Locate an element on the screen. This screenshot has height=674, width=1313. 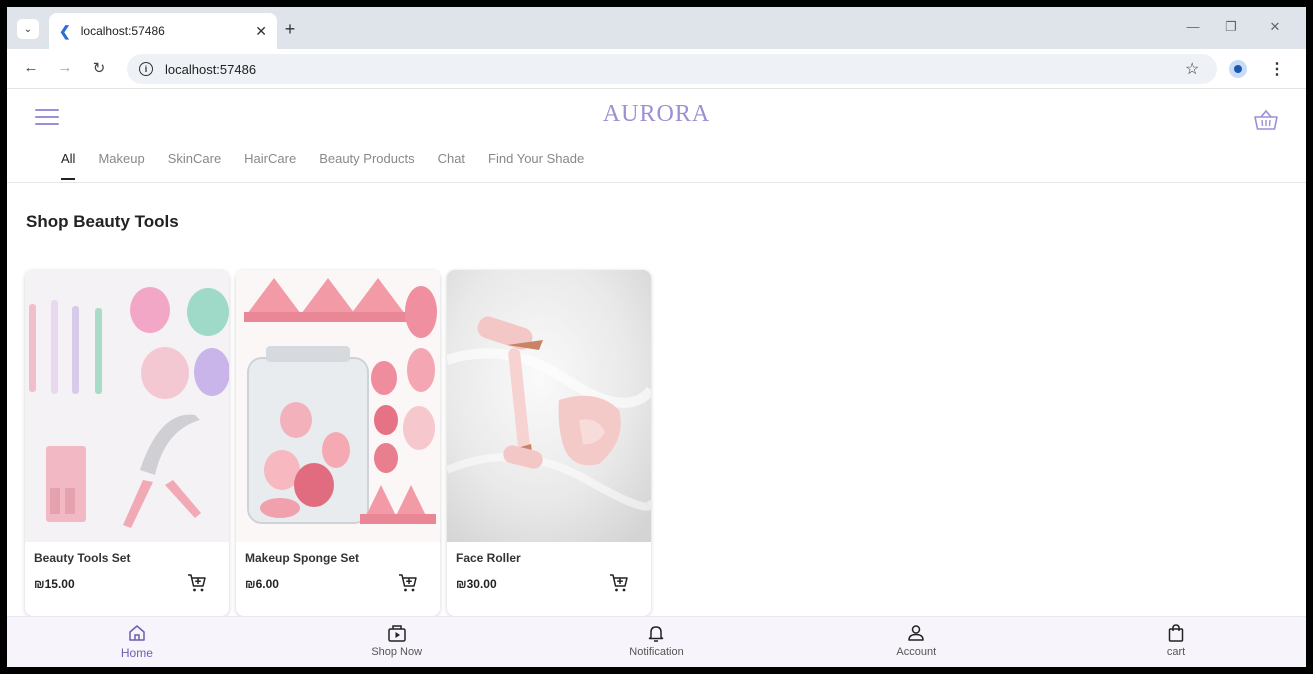
product-price: ₪15.00 is located at coordinates (54, 584).